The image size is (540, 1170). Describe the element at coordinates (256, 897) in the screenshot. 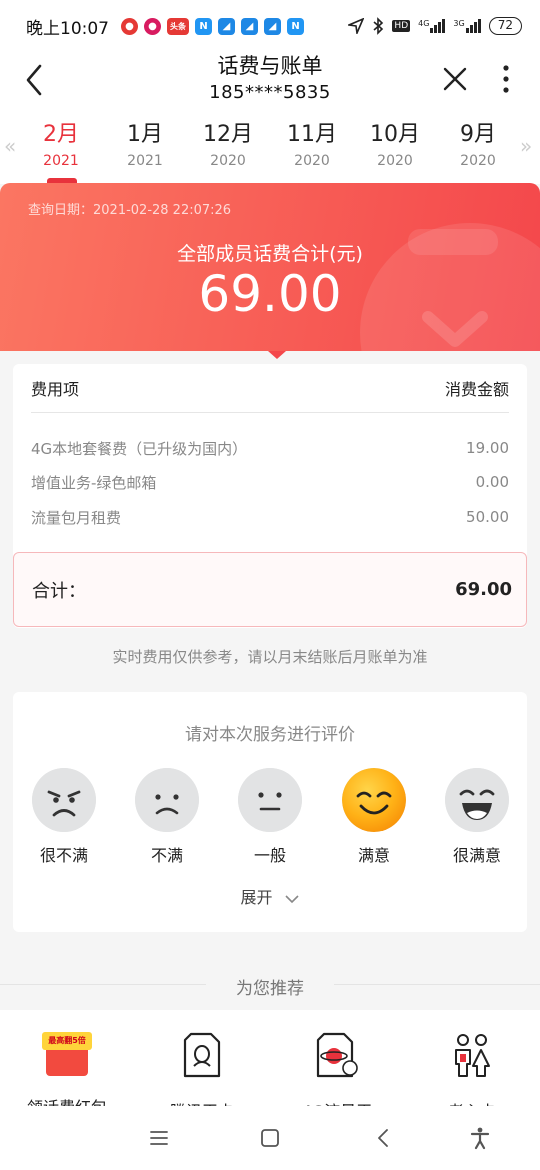

I see `expand-label: 展开` at that location.